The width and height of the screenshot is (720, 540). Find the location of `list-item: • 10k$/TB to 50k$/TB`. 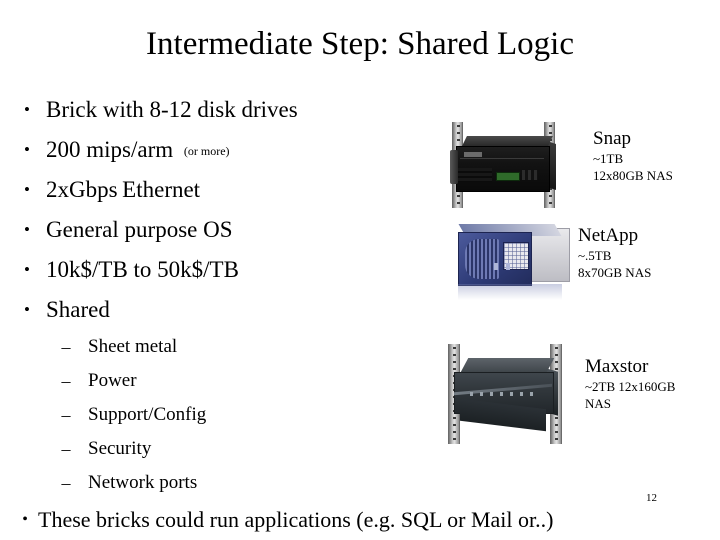

list-item: • 10k$/TB to 50k$/TB is located at coordinates (222, 270).